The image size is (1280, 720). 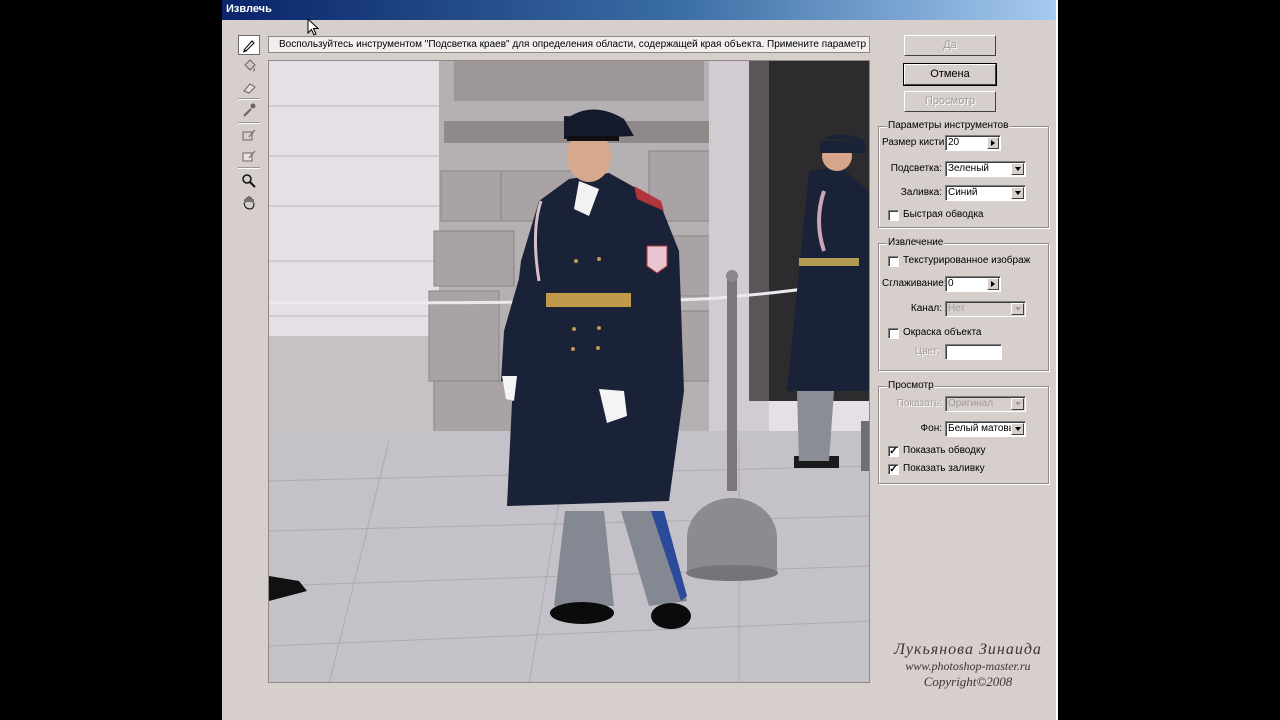 I want to click on fill-label: Заливка:, so click(x=921, y=192).